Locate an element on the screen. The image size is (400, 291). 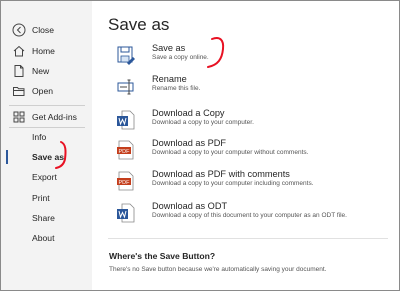
sidebar-item-print: Print is located at coordinates (46, 198).